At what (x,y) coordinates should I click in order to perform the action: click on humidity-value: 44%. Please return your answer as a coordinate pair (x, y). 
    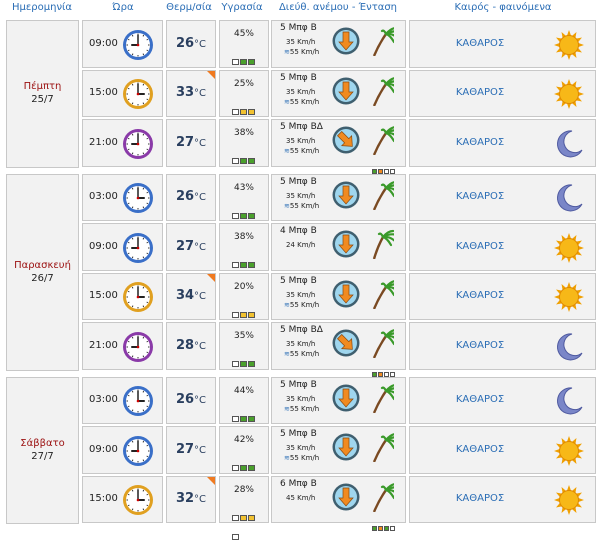
    Looking at the image, I should click on (243, 390).